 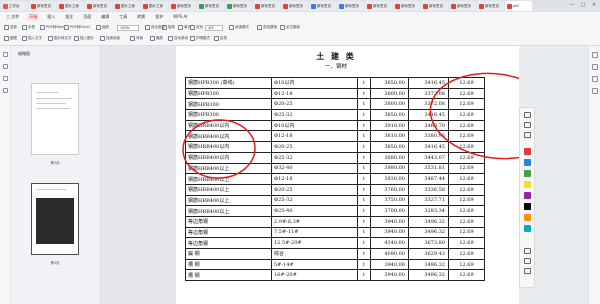 I want to click on tab-2: 图片之家, so click(x=70, y=6).